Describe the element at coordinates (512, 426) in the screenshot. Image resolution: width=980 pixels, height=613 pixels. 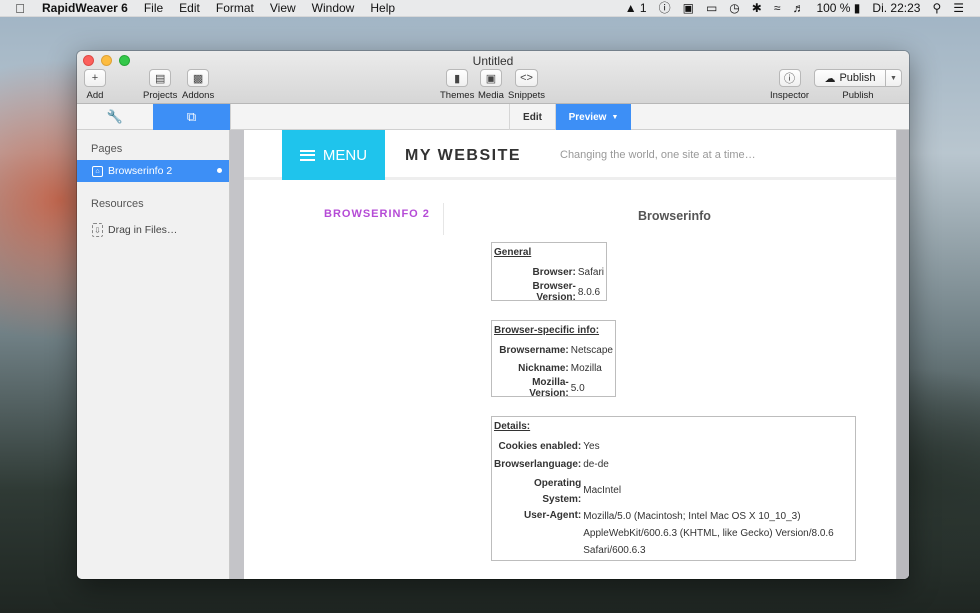
I see `details-heading: Details:` at that location.